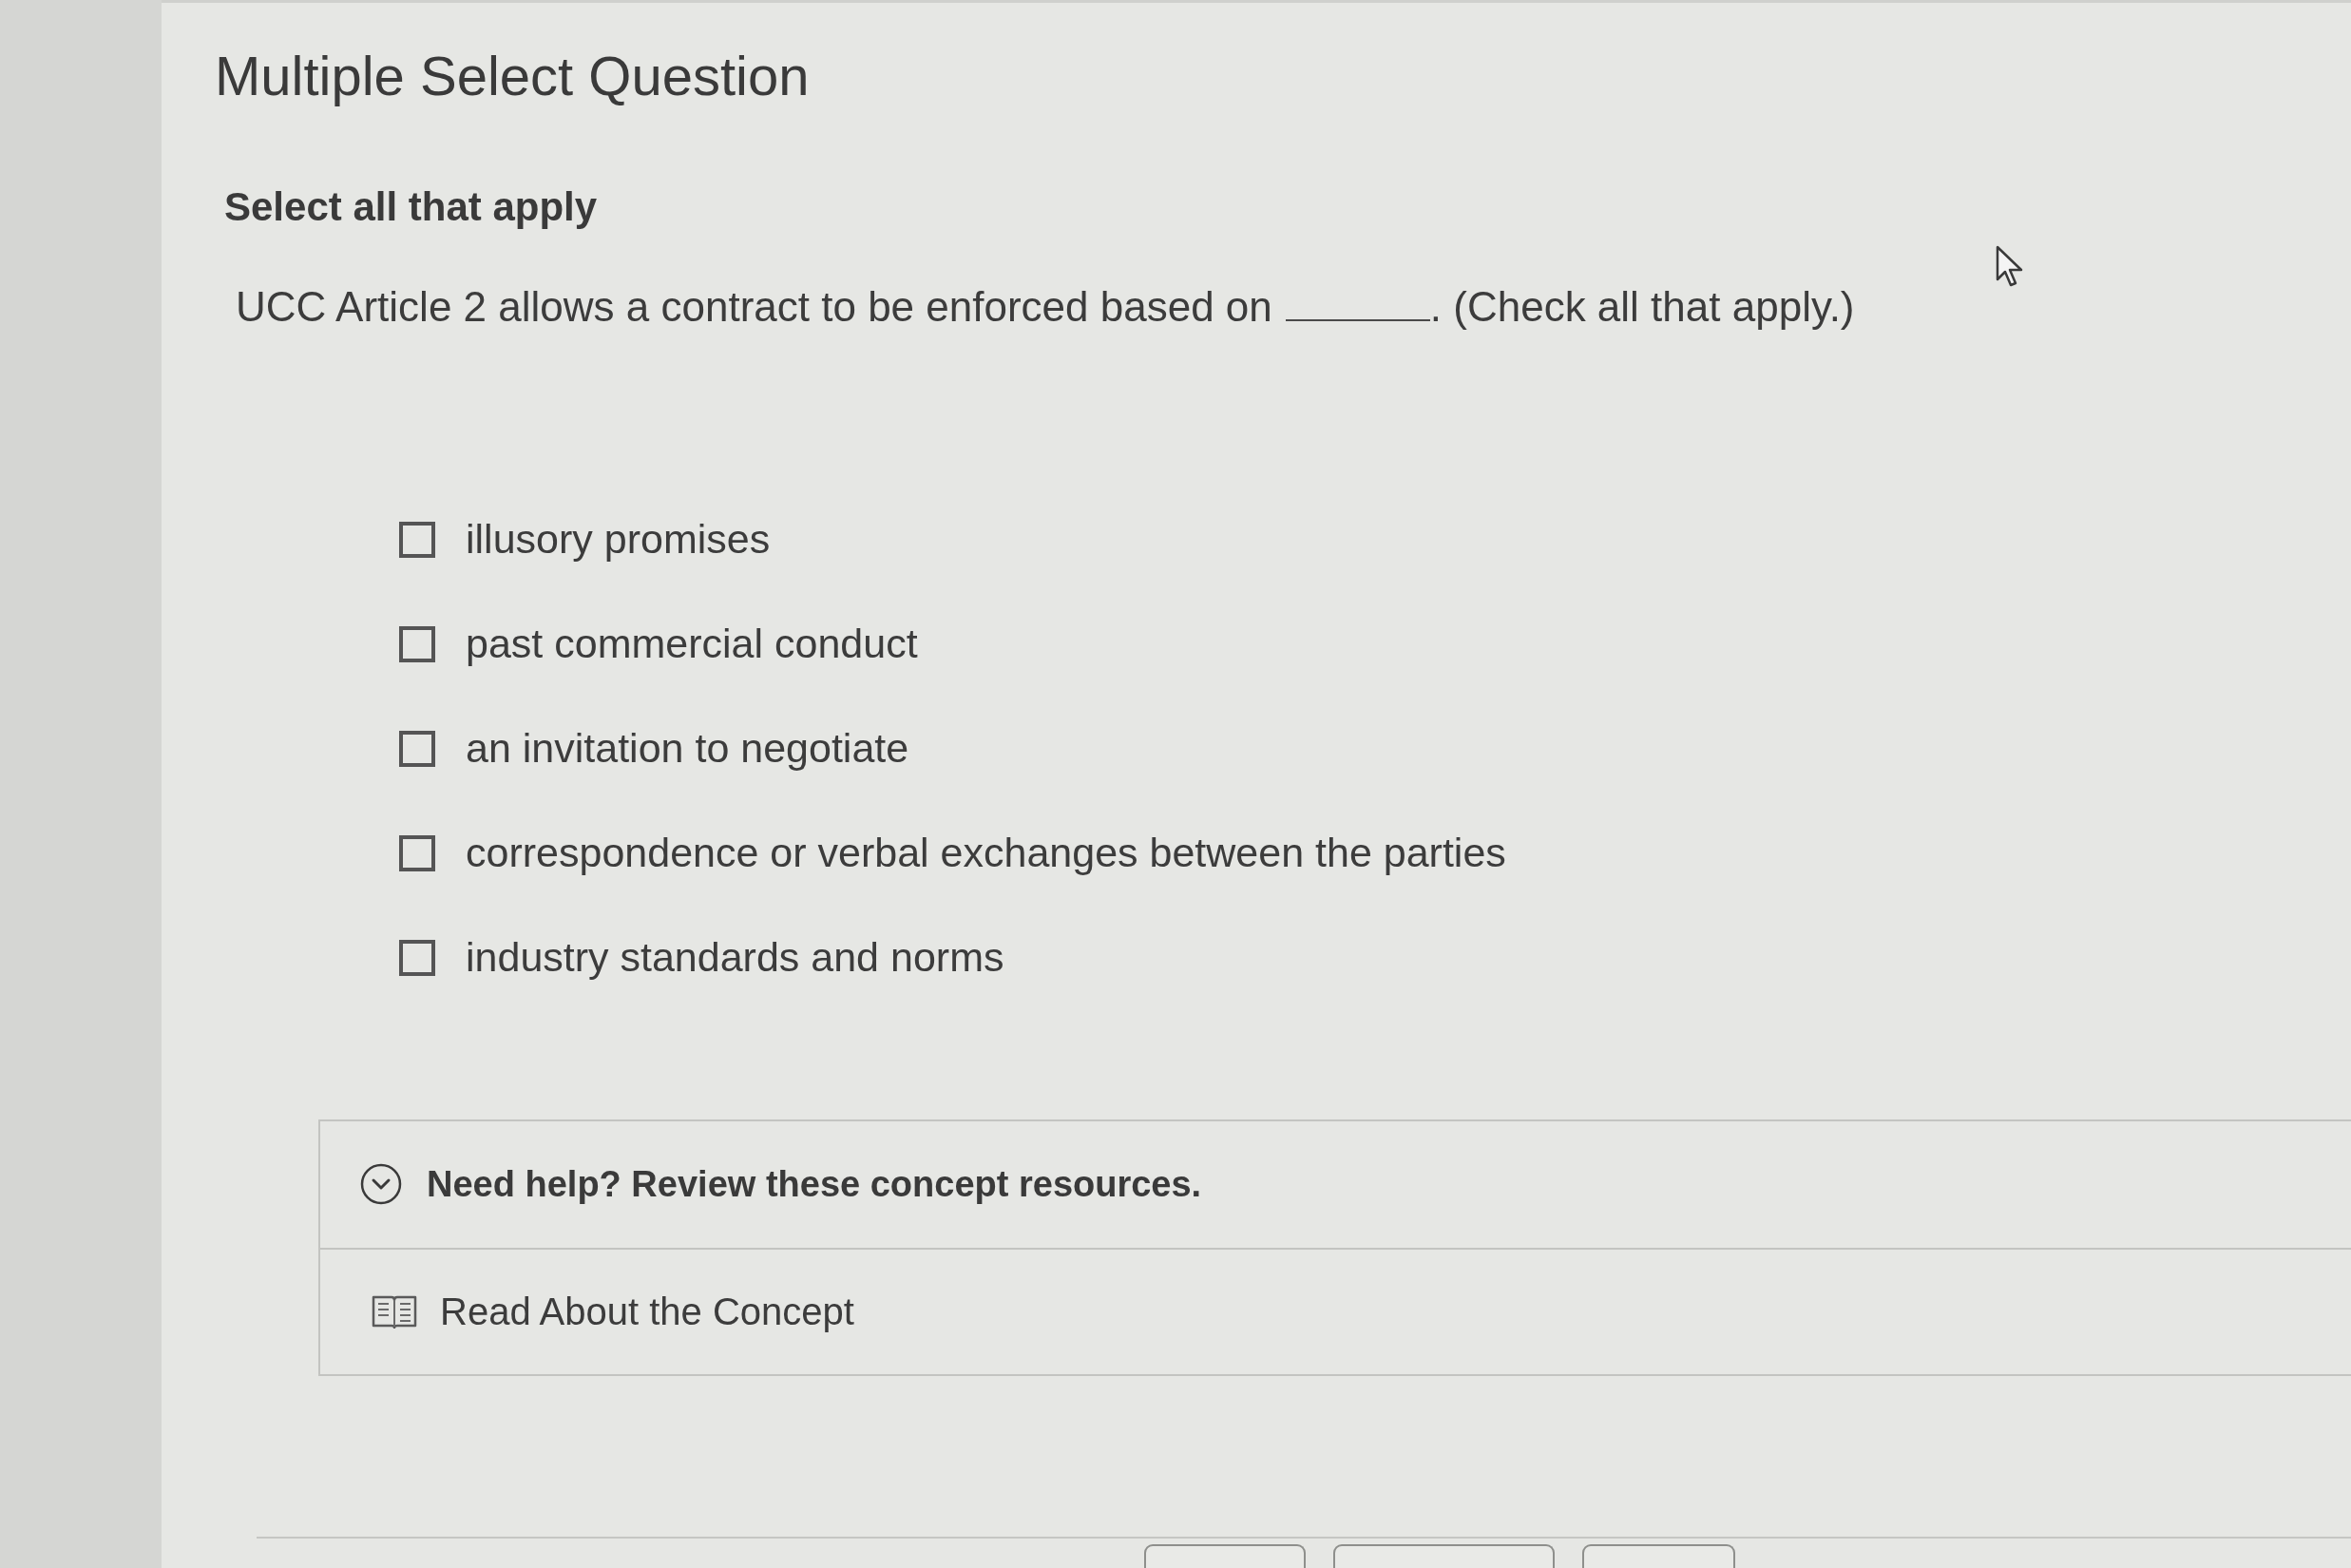 This screenshot has width=2351, height=1568. Describe the element at coordinates (619, 540) in the screenshot. I see `option-label: illusory promises` at that location.